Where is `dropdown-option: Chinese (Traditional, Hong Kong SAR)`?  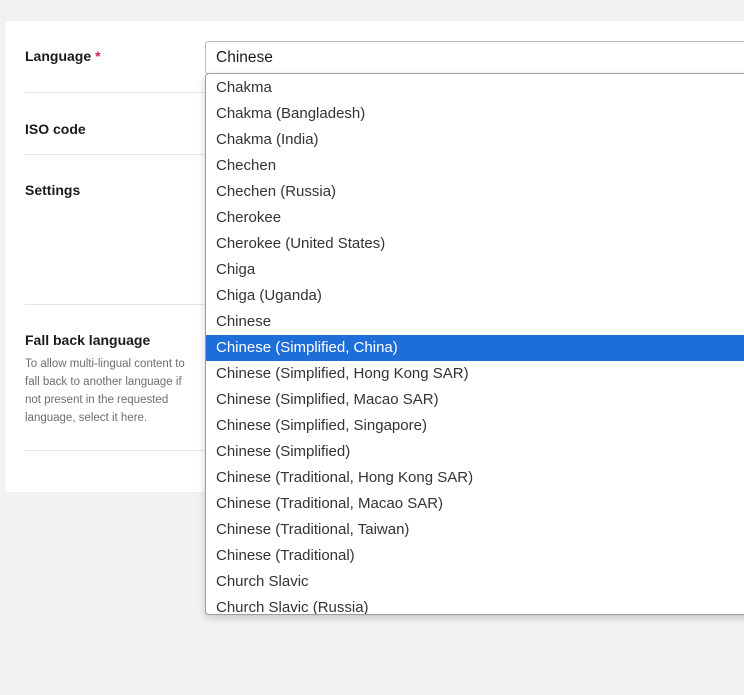
dropdown-option: Chinese (Traditional, Hong Kong SAR) is located at coordinates (475, 478).